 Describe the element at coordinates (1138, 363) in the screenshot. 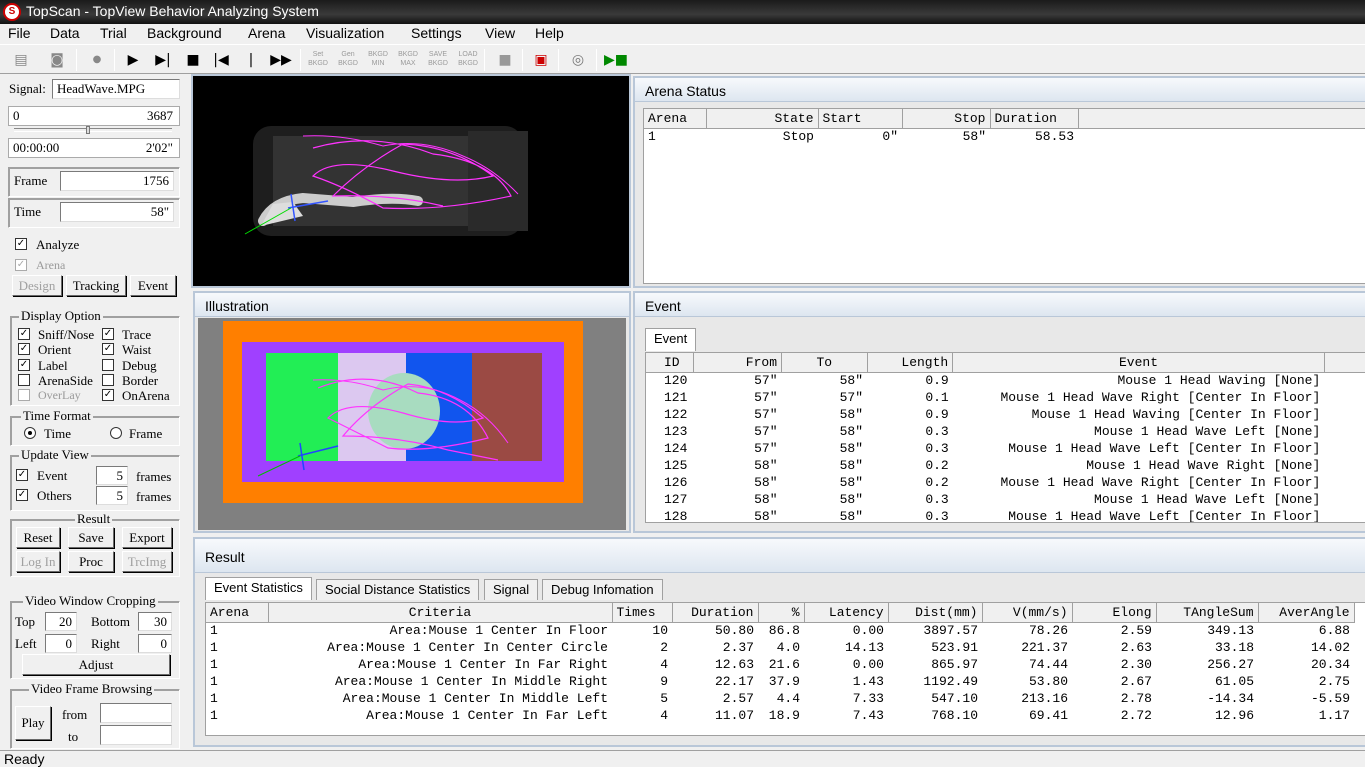

I see `col-event: Event` at that location.